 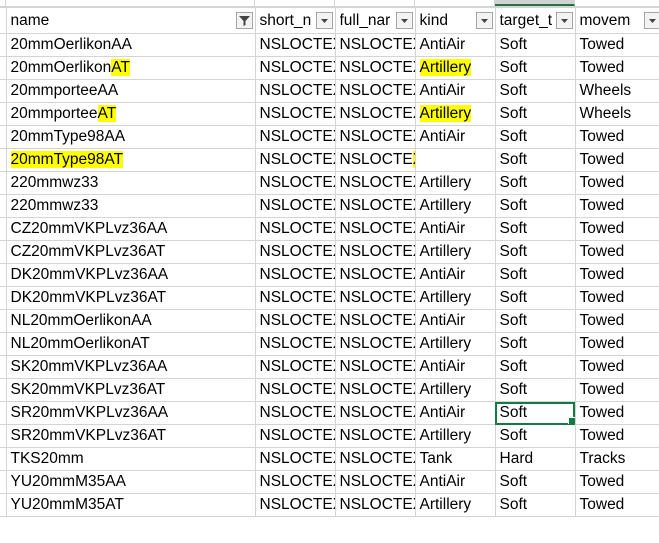 What do you see at coordinates (130, 390) in the screenshot?
I see `cell: SK20mmVKPLvz36AT` at bounding box center [130, 390].